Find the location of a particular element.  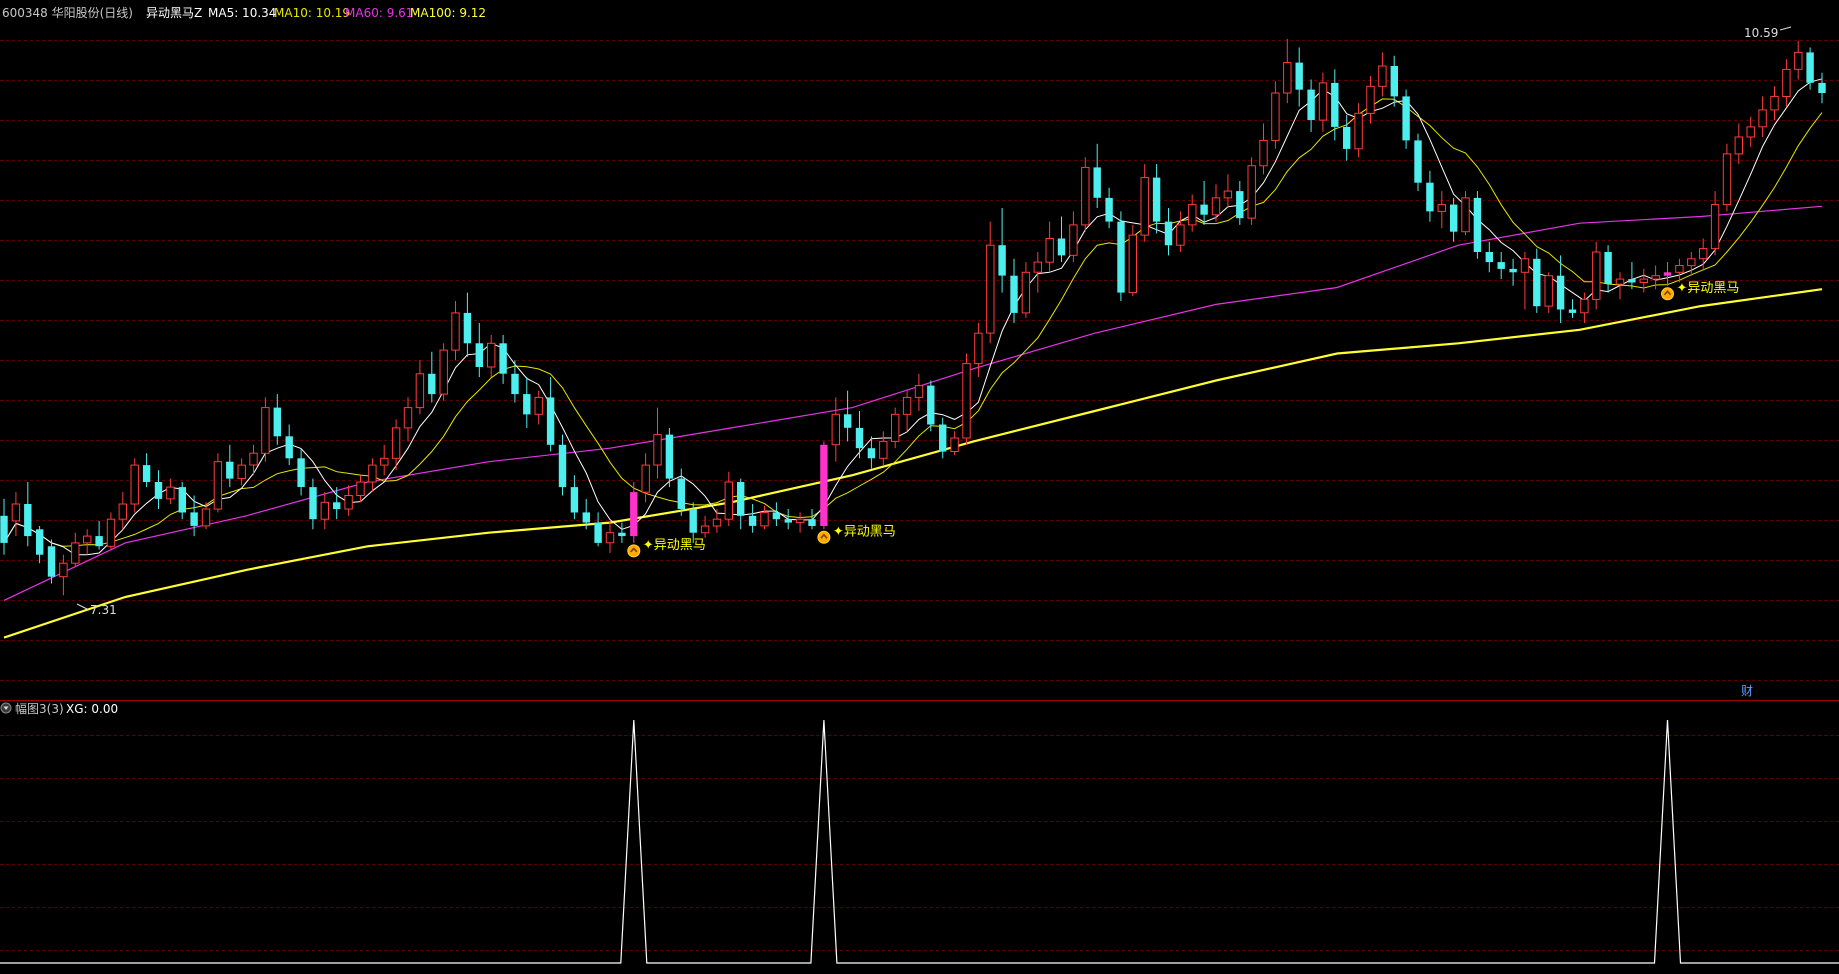

subpanel-collapse-icon is located at coordinates (6, 708).